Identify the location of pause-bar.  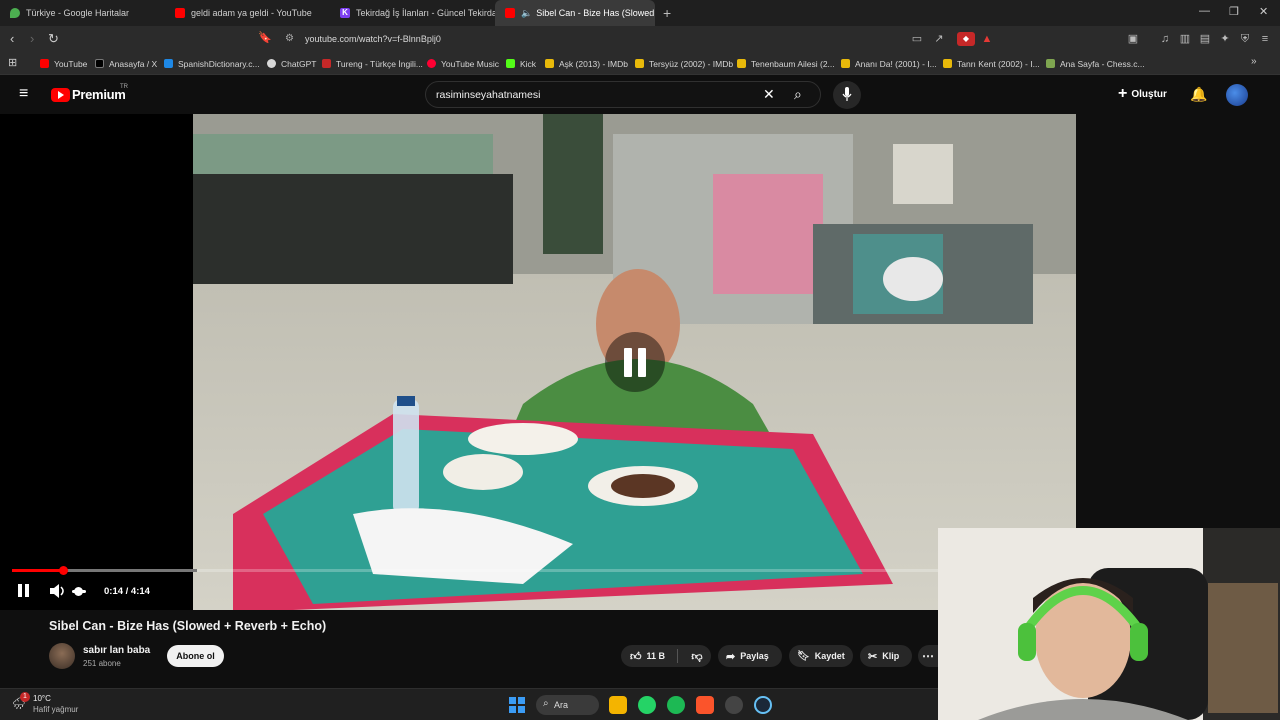
(628, 362).